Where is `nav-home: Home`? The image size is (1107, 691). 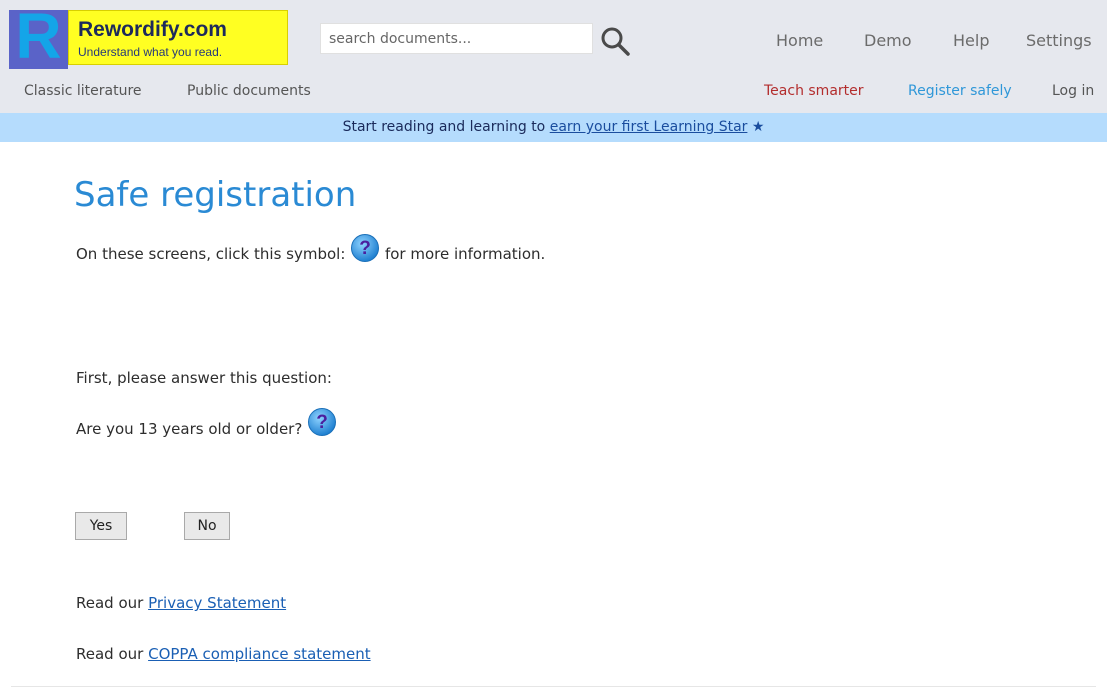
nav-home: Home is located at coordinates (799, 40).